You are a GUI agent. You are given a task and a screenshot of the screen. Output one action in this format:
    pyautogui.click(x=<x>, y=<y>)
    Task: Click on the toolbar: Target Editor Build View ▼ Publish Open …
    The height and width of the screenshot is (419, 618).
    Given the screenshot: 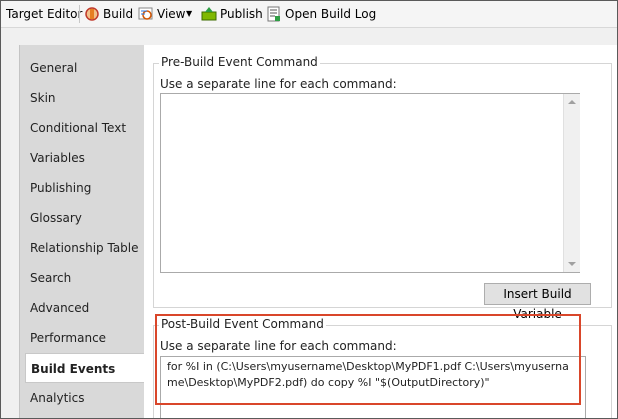 What is the action you would take?
    pyautogui.click(x=309, y=14)
    